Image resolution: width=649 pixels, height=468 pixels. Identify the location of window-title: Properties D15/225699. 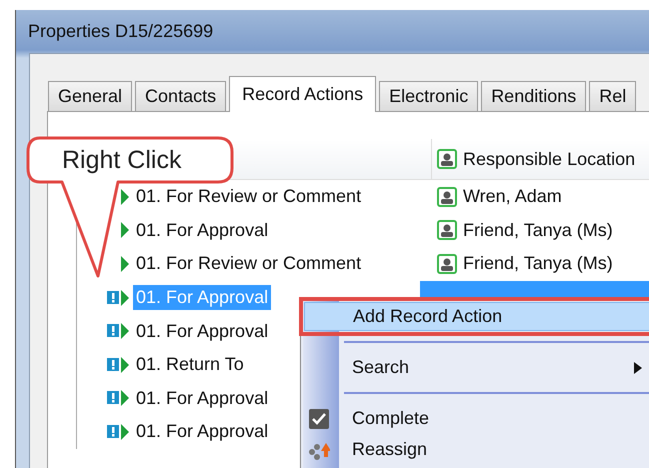
(121, 31).